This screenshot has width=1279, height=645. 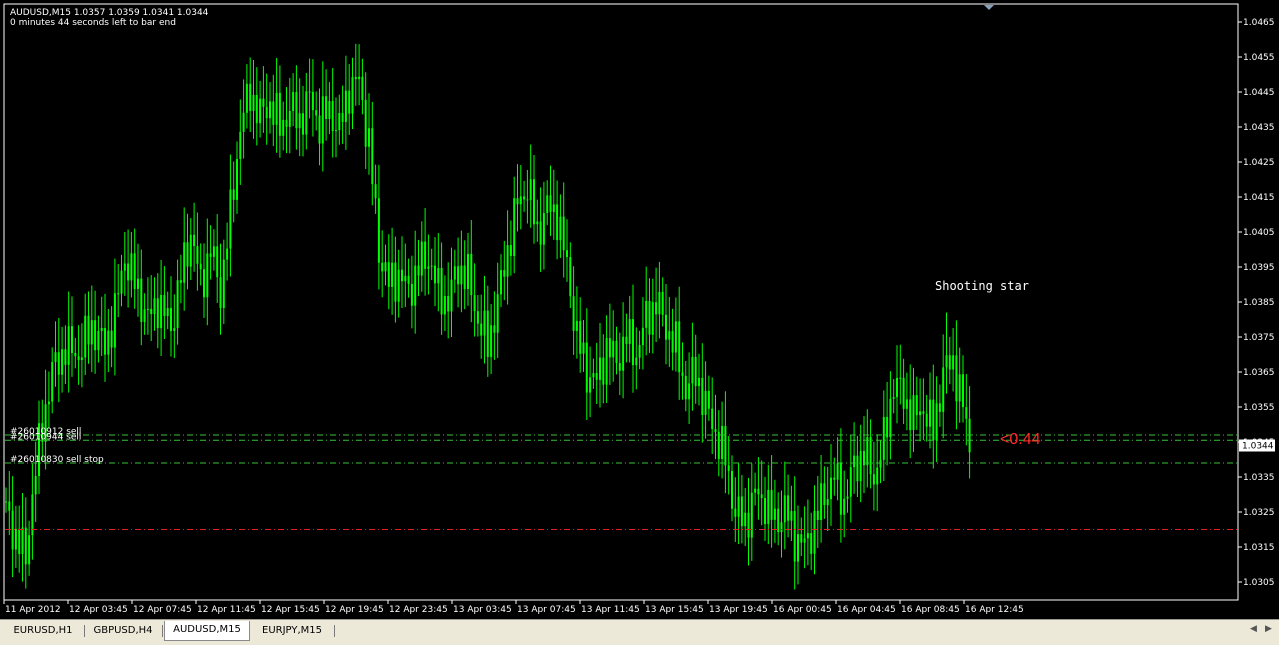 I want to click on tab-eurusd-h1: EURUSD,H1, so click(x=43, y=631).